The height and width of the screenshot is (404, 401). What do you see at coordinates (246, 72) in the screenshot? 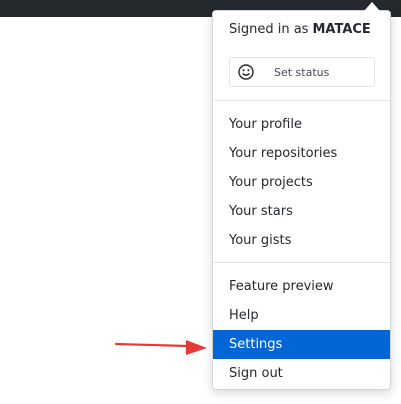
I see `smiley-icon` at bounding box center [246, 72].